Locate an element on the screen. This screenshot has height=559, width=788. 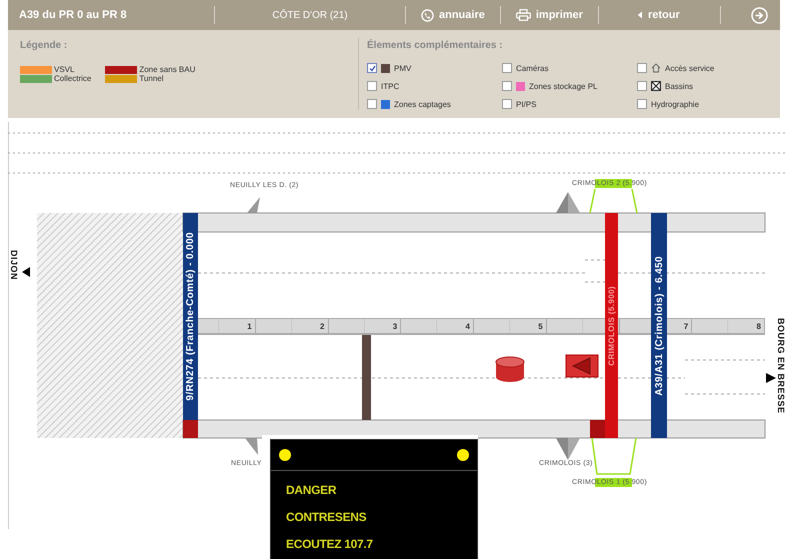
legend-label: Zone sans BAU is located at coordinates (167, 69).